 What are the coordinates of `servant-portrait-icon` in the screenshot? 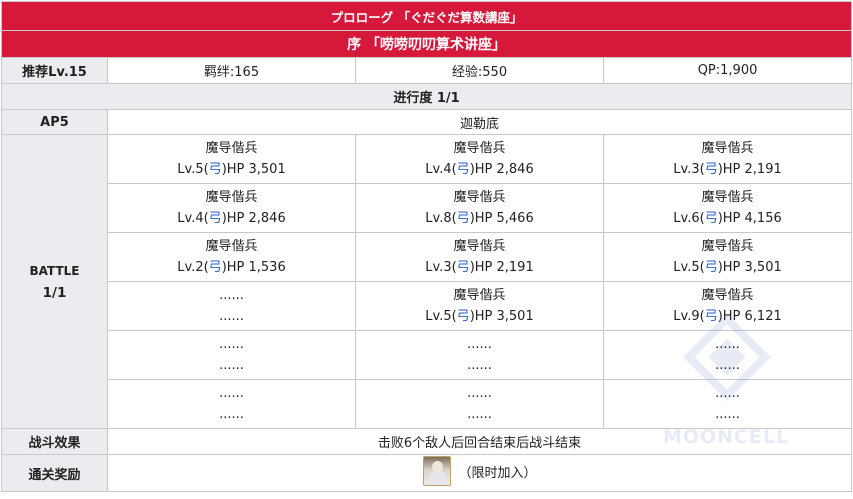 It's located at (436, 471).